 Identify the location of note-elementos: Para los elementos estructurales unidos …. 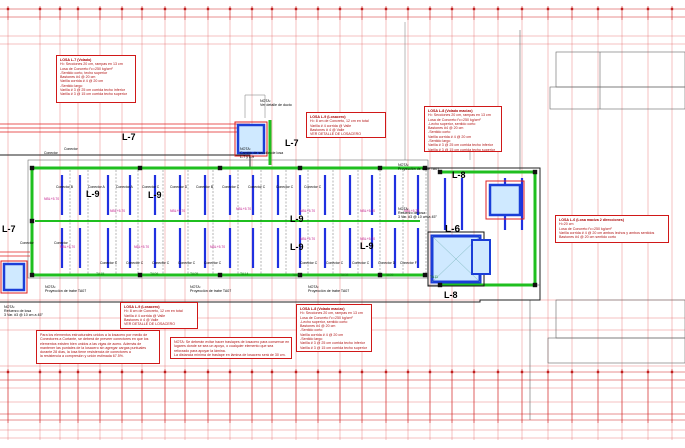
(98, 347).